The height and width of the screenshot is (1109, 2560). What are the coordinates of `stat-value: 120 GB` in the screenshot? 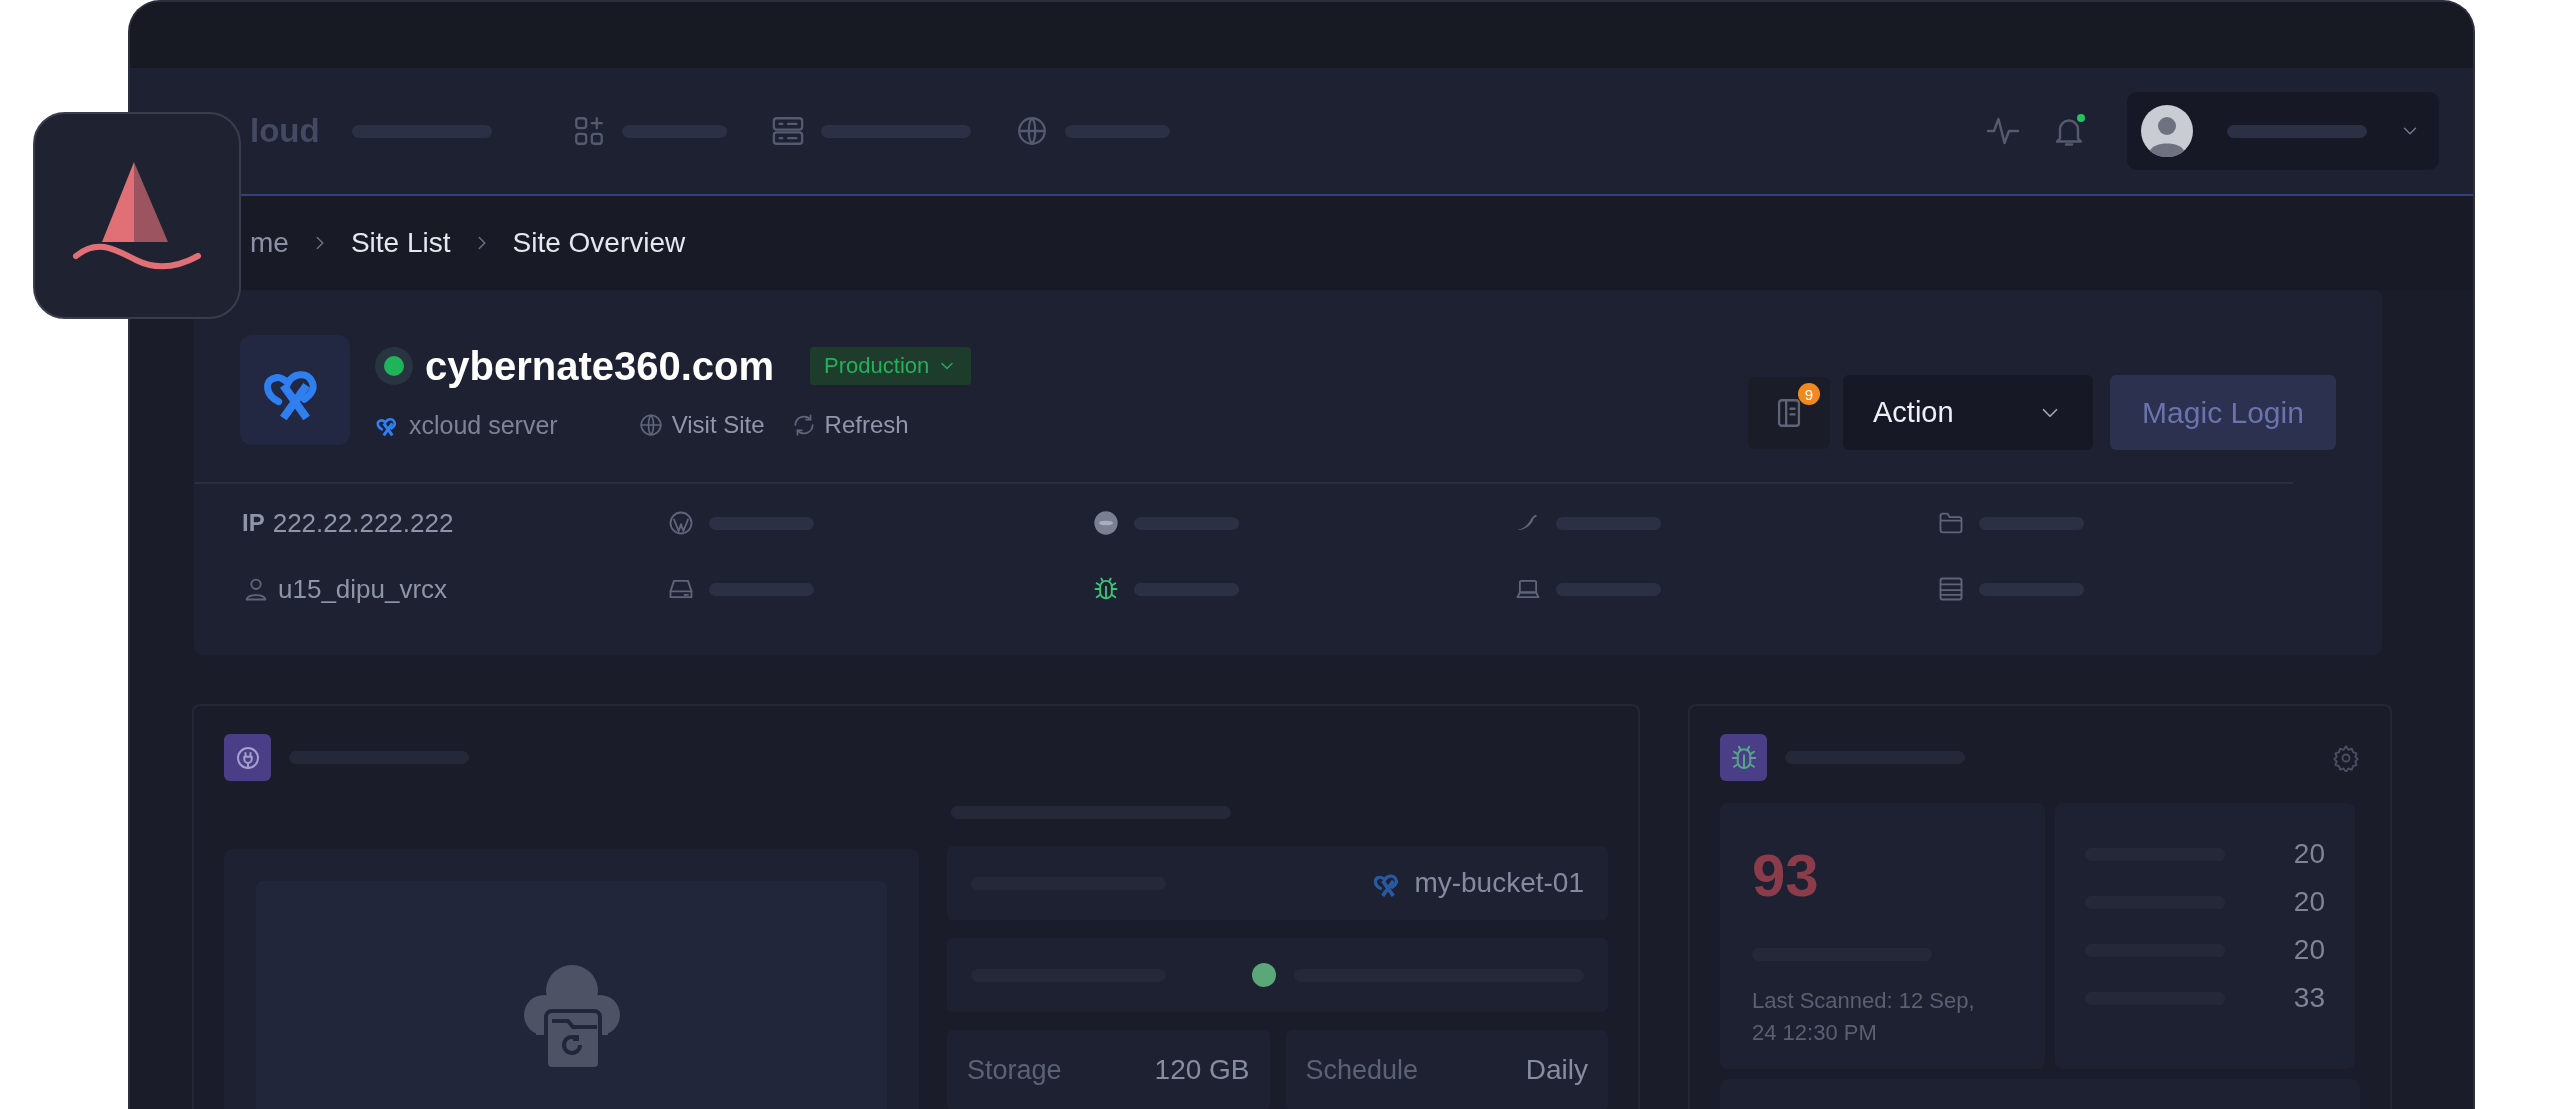 It's located at (1202, 1070).